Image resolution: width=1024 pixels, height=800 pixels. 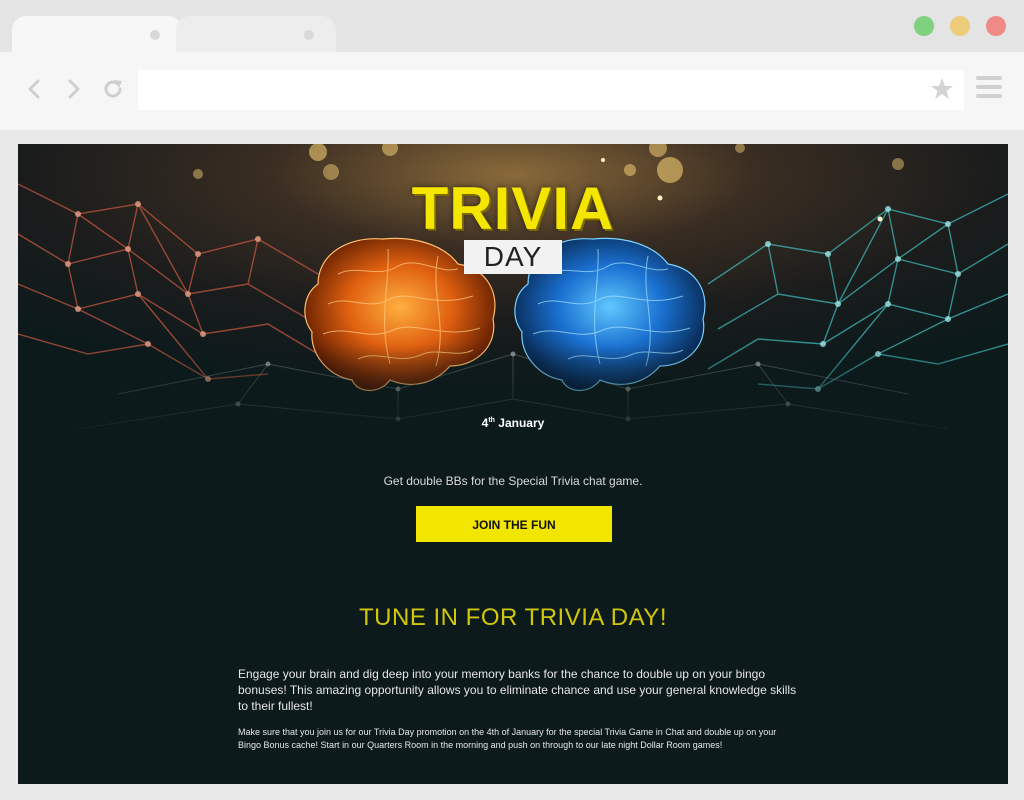 I want to click on maximize-button, so click(x=924, y=26).